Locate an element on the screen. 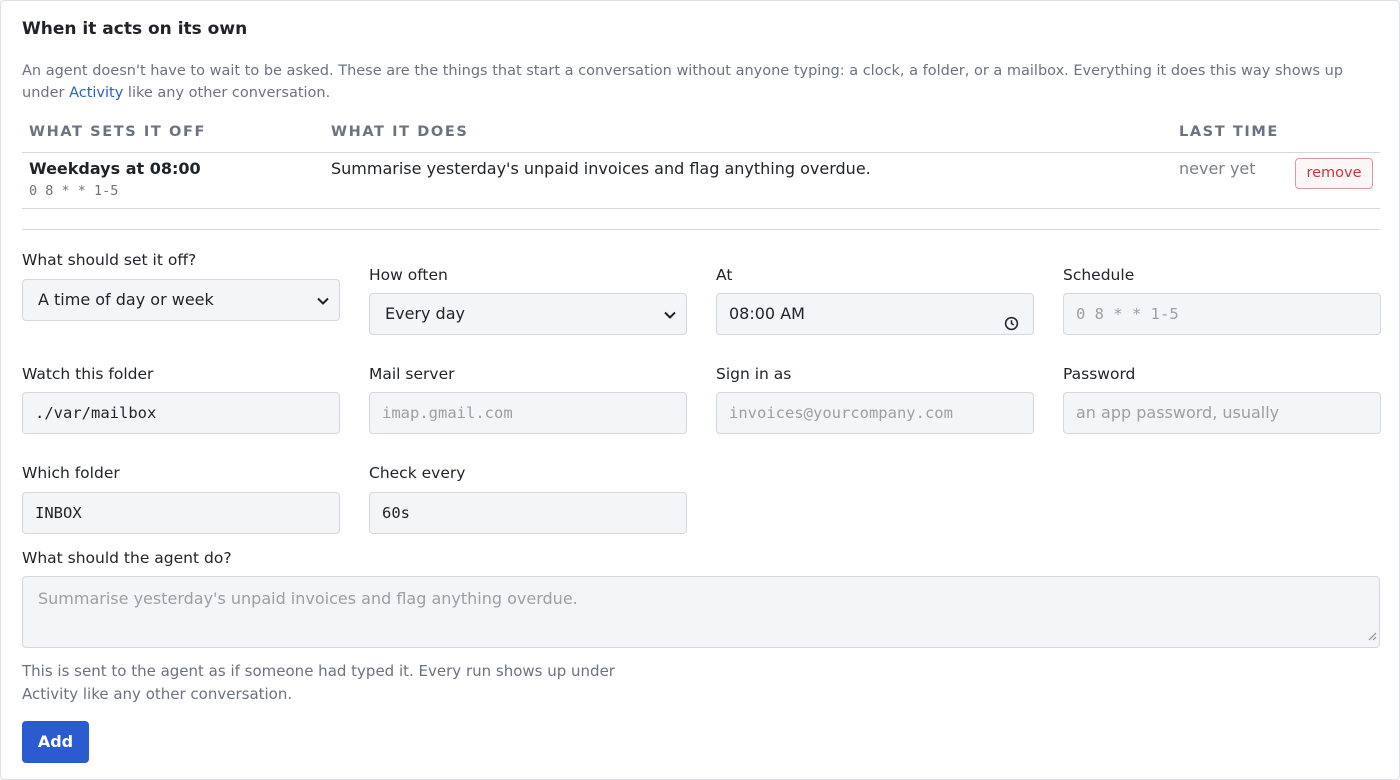 The height and width of the screenshot is (780, 1400). mail-server-label: Mail server is located at coordinates (412, 374).